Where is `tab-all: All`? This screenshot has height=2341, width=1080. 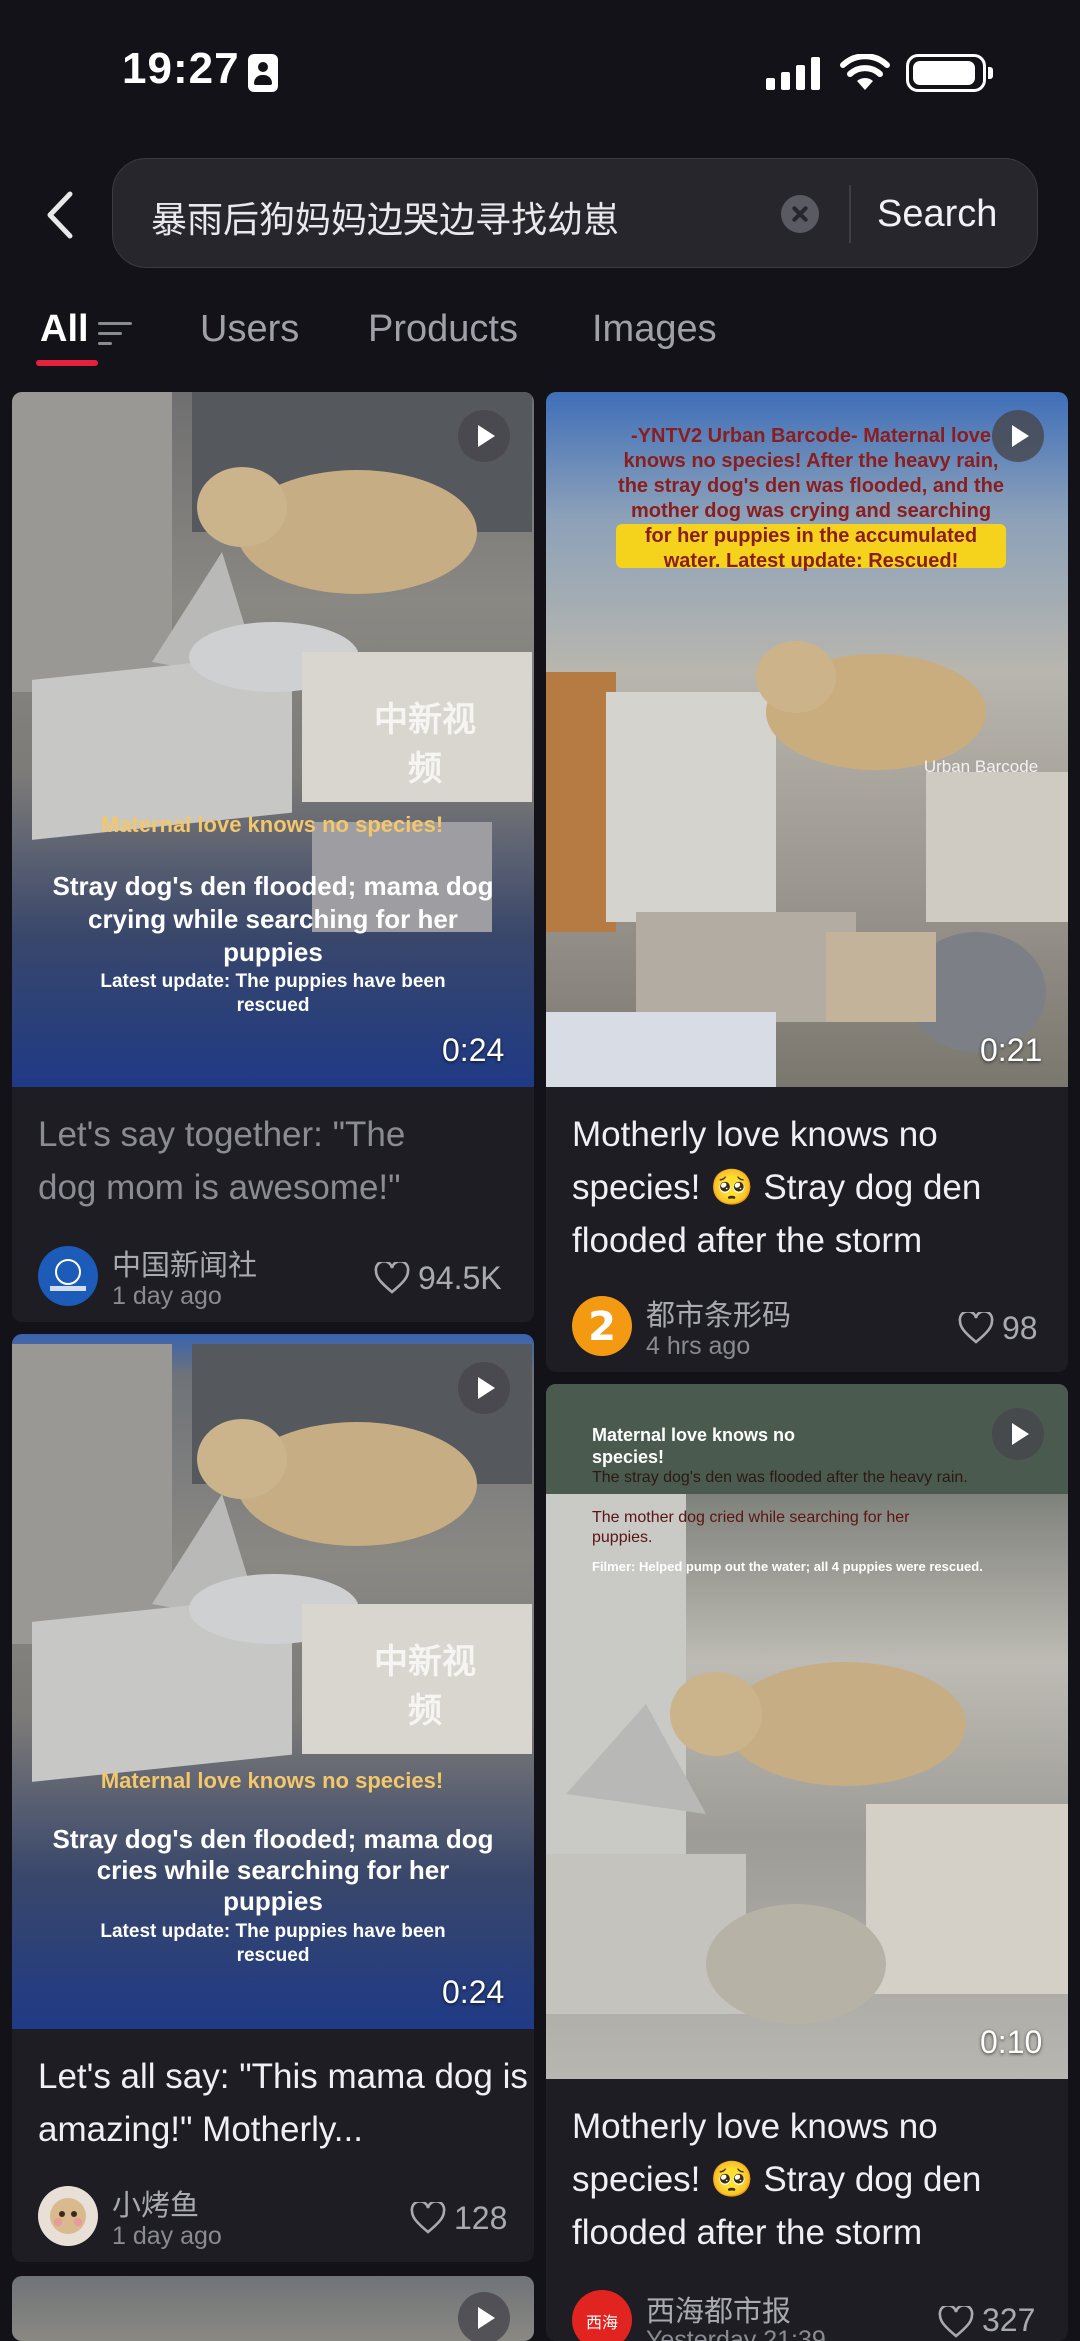
tab-all: All is located at coordinates (64, 329).